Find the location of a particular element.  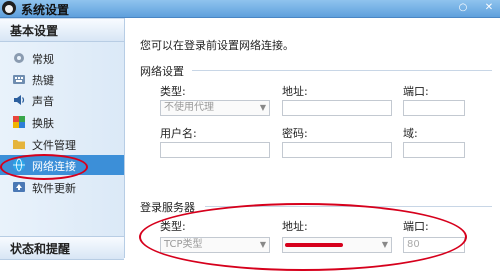

sidebar-item-label: 热键 is located at coordinates (43, 80).